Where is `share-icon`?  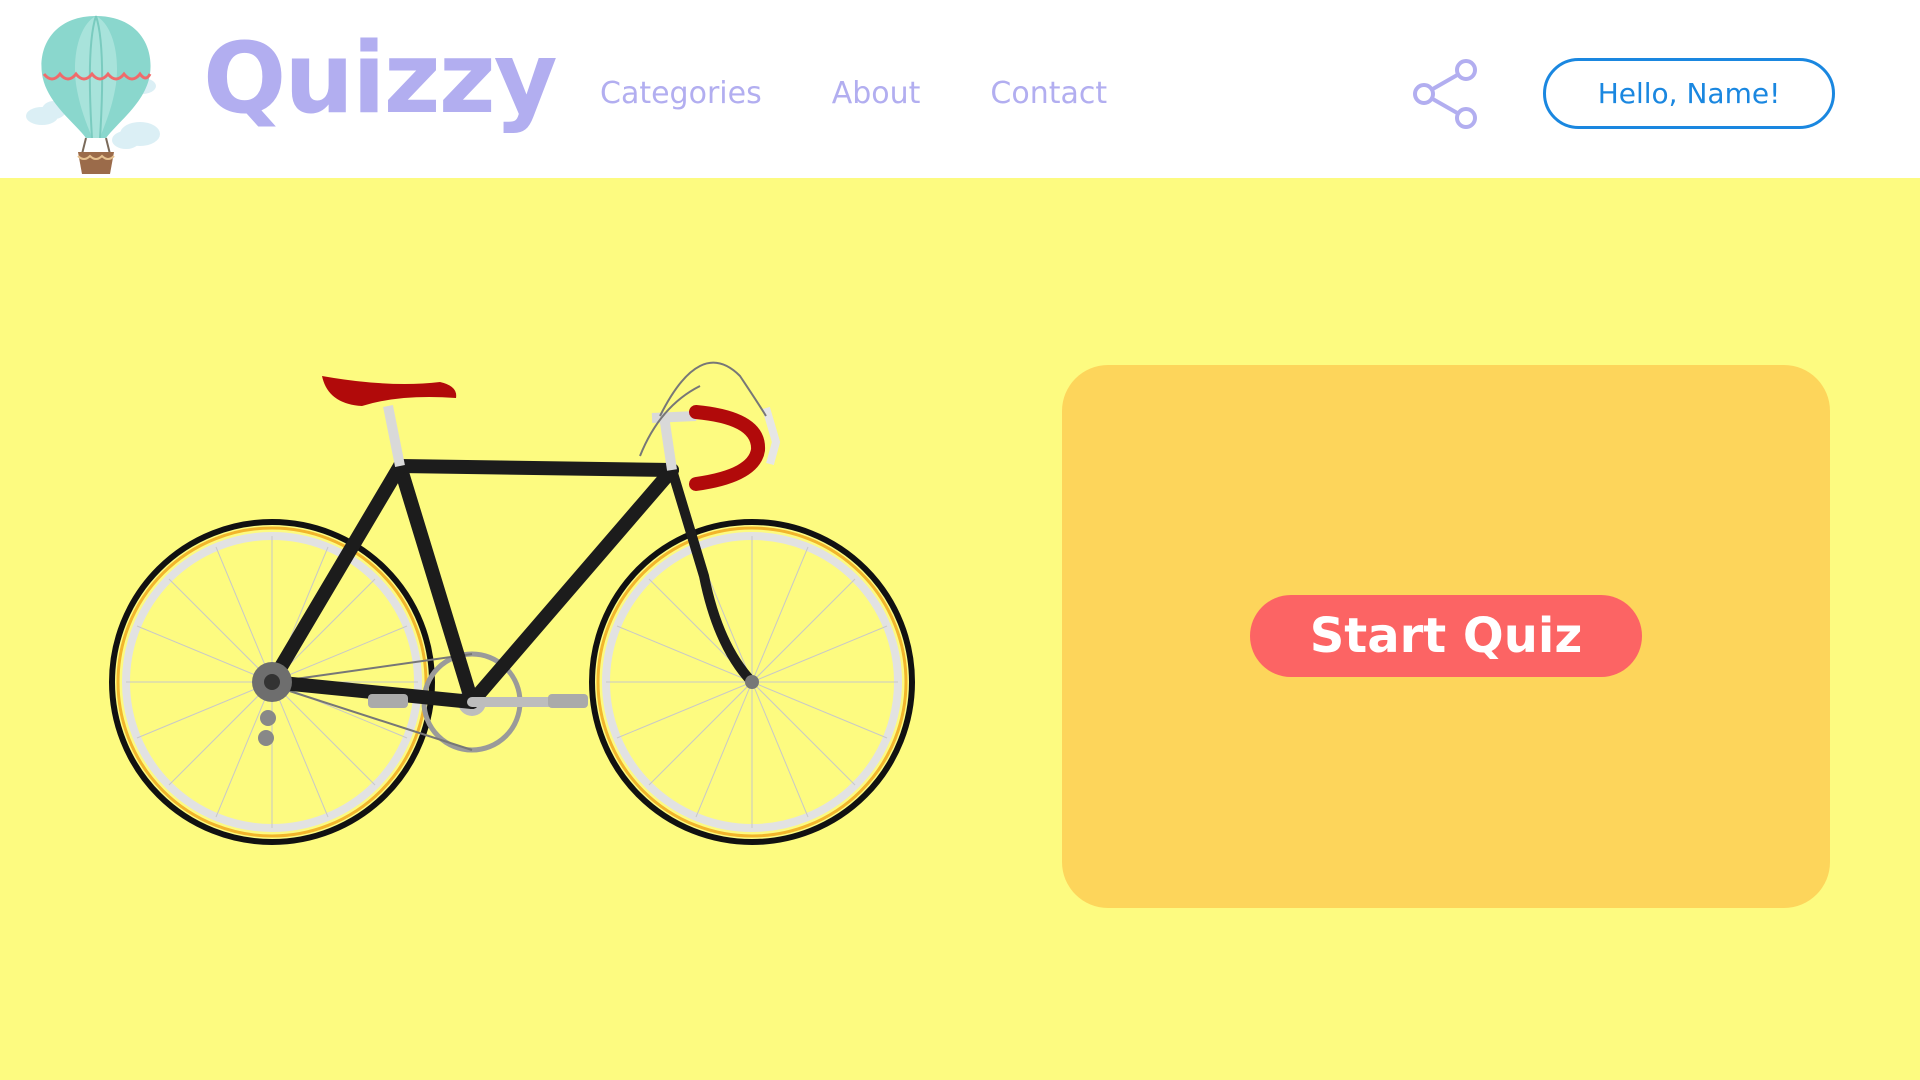
share-icon is located at coordinates (1444, 94).